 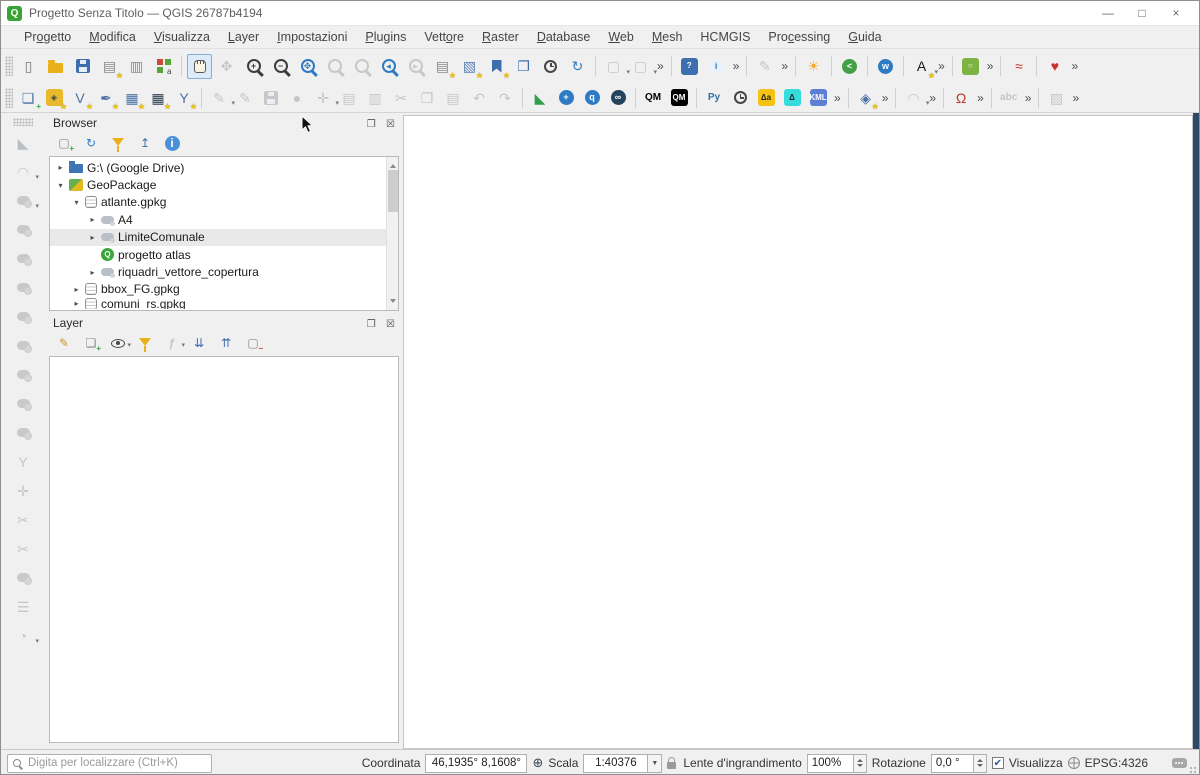 I want to click on scroll-thumb, so click(x=392, y=191).